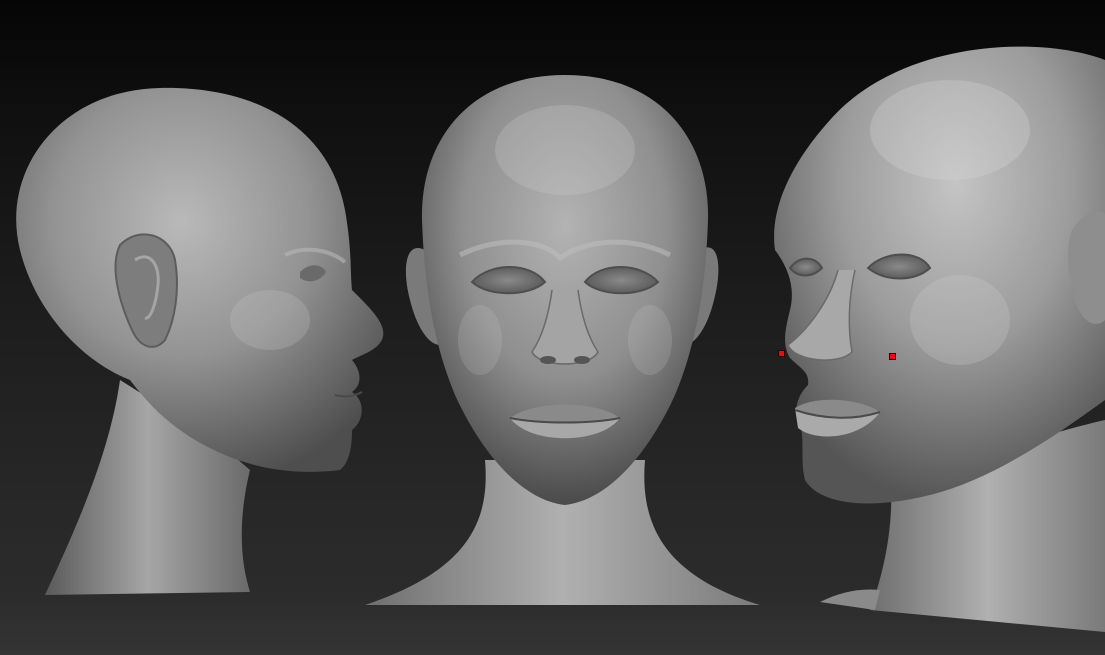  I want to click on profile-cheek-highlight, so click(270, 320).